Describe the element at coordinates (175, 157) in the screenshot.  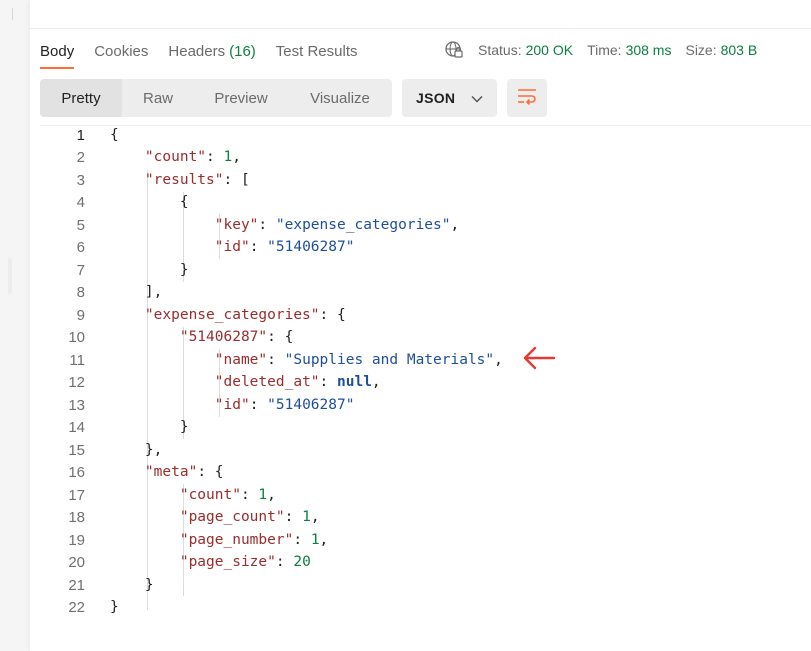
I see `json-key: "count"` at that location.